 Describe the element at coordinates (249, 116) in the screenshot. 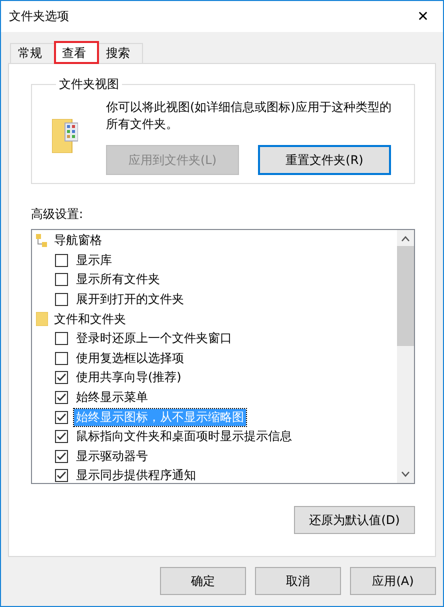

I see `description-text: 你可以将此视图(如详细信息或图标)应用于这种类型的所有文件夹。` at that location.